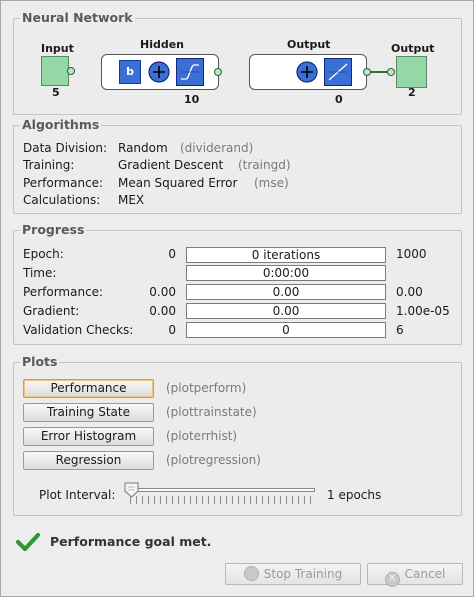 Image resolution: width=474 pixels, height=597 pixels. Describe the element at coordinates (391, 72) in the screenshot. I see `output-arrow-dot` at that location.